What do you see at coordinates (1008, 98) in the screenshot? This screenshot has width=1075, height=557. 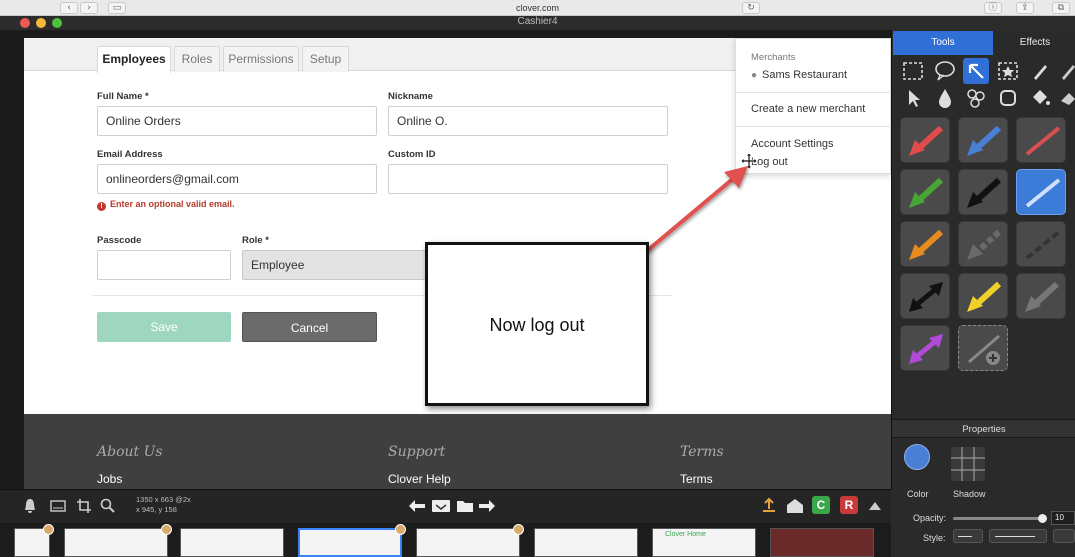 I see `crop-shape-icon` at bounding box center [1008, 98].